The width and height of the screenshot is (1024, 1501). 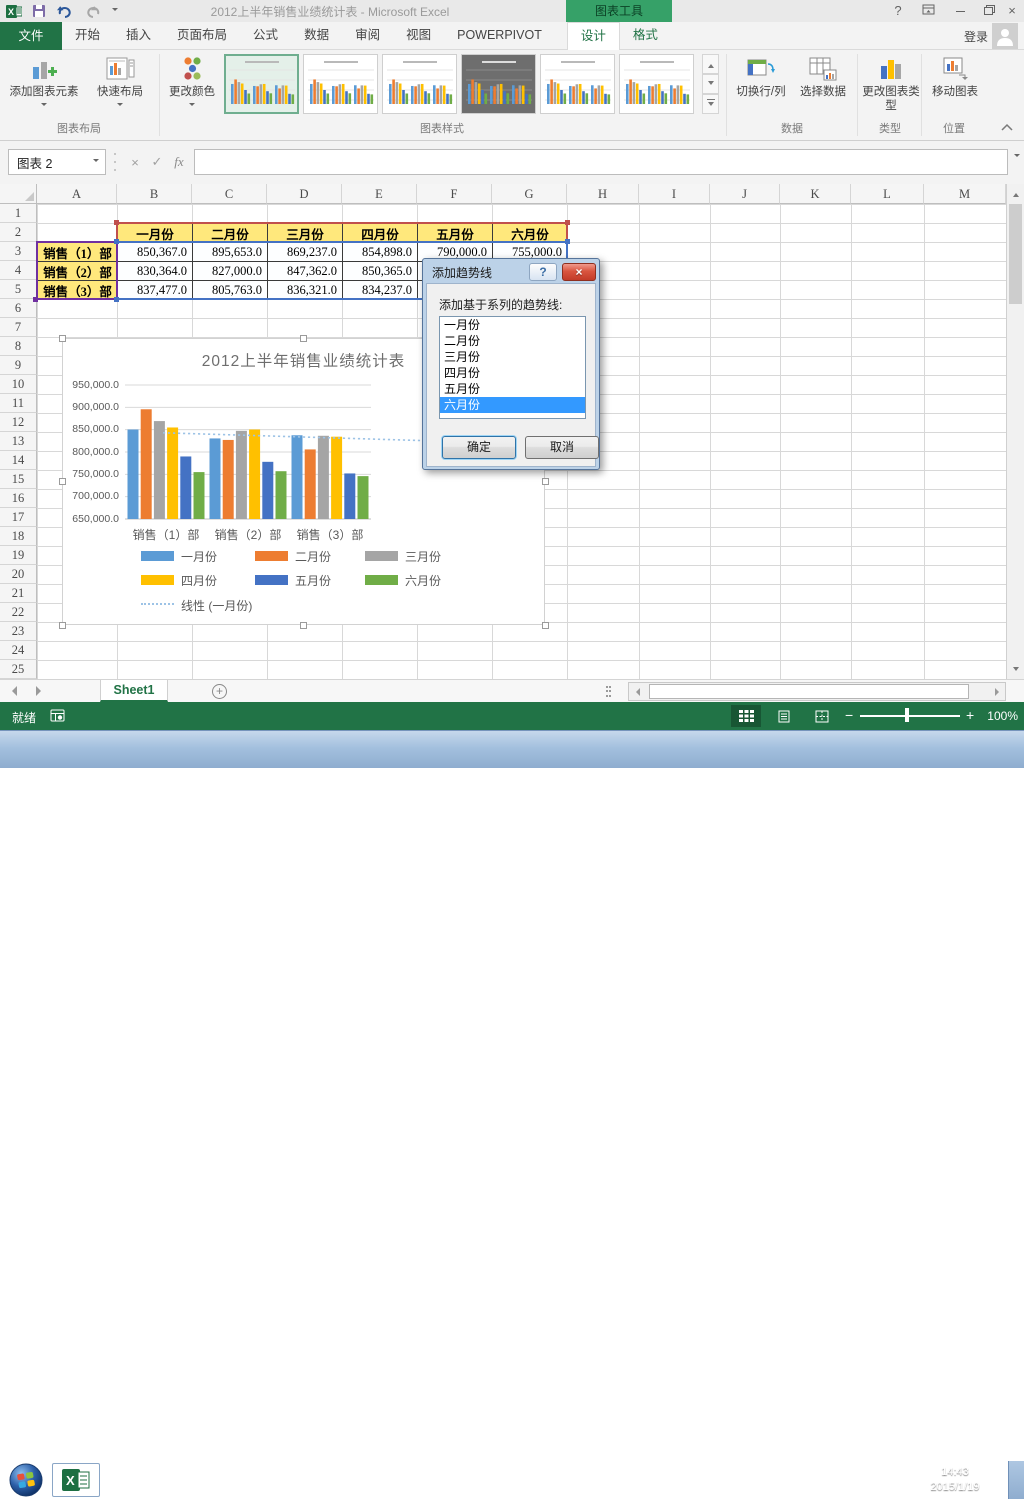 What do you see at coordinates (14, 691) in the screenshot?
I see `sheet-nav-left-icon` at bounding box center [14, 691].